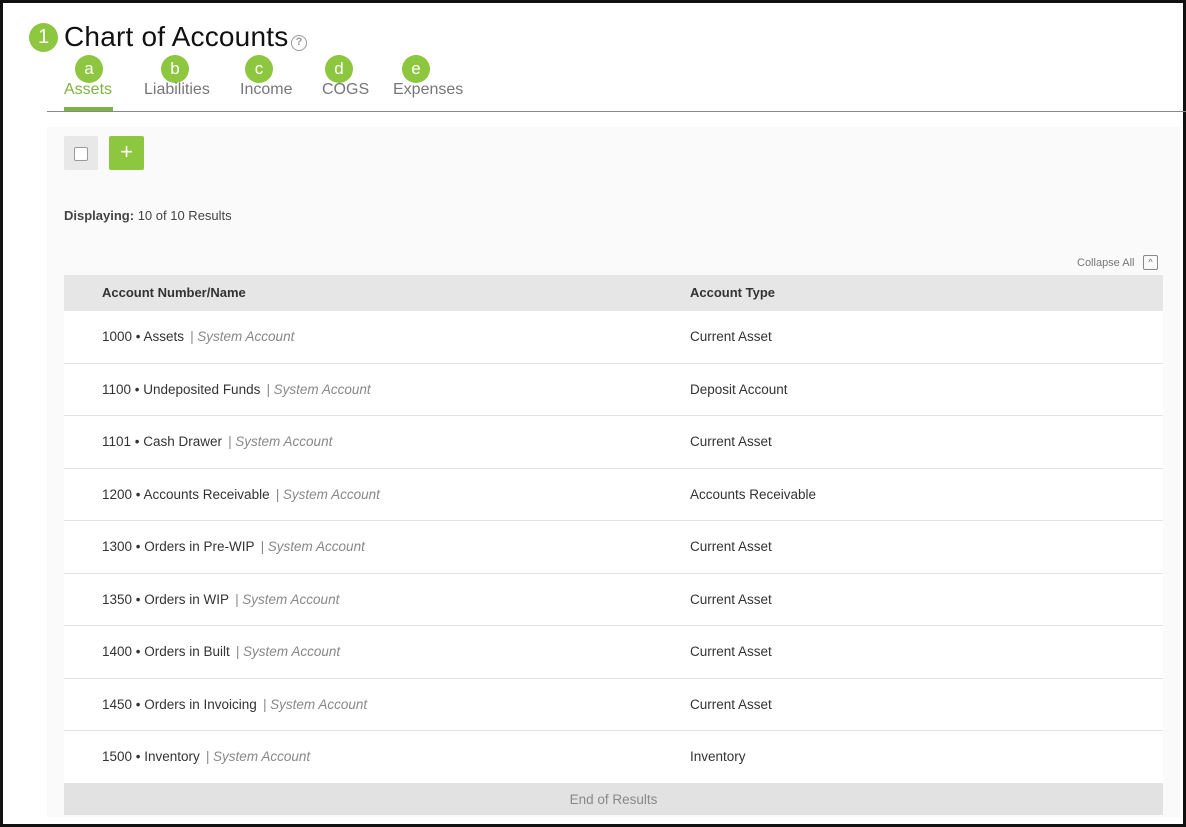 Image resolution: width=1186 pixels, height=827 pixels. What do you see at coordinates (1105, 263) in the screenshot?
I see `collapse-all-link: Collapse All` at bounding box center [1105, 263].